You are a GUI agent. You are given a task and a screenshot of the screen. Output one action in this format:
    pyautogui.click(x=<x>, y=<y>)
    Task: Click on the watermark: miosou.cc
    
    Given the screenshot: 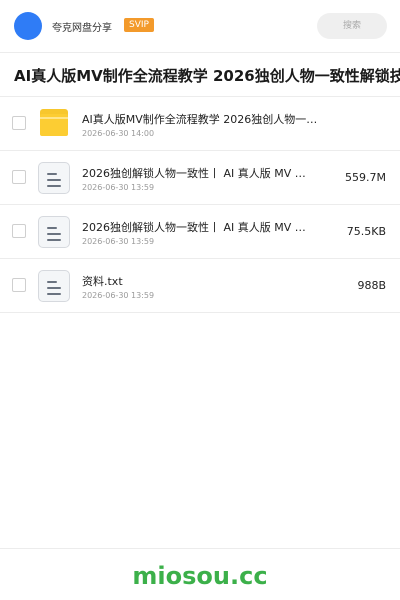 What is the action you would take?
    pyautogui.click(x=200, y=576)
    